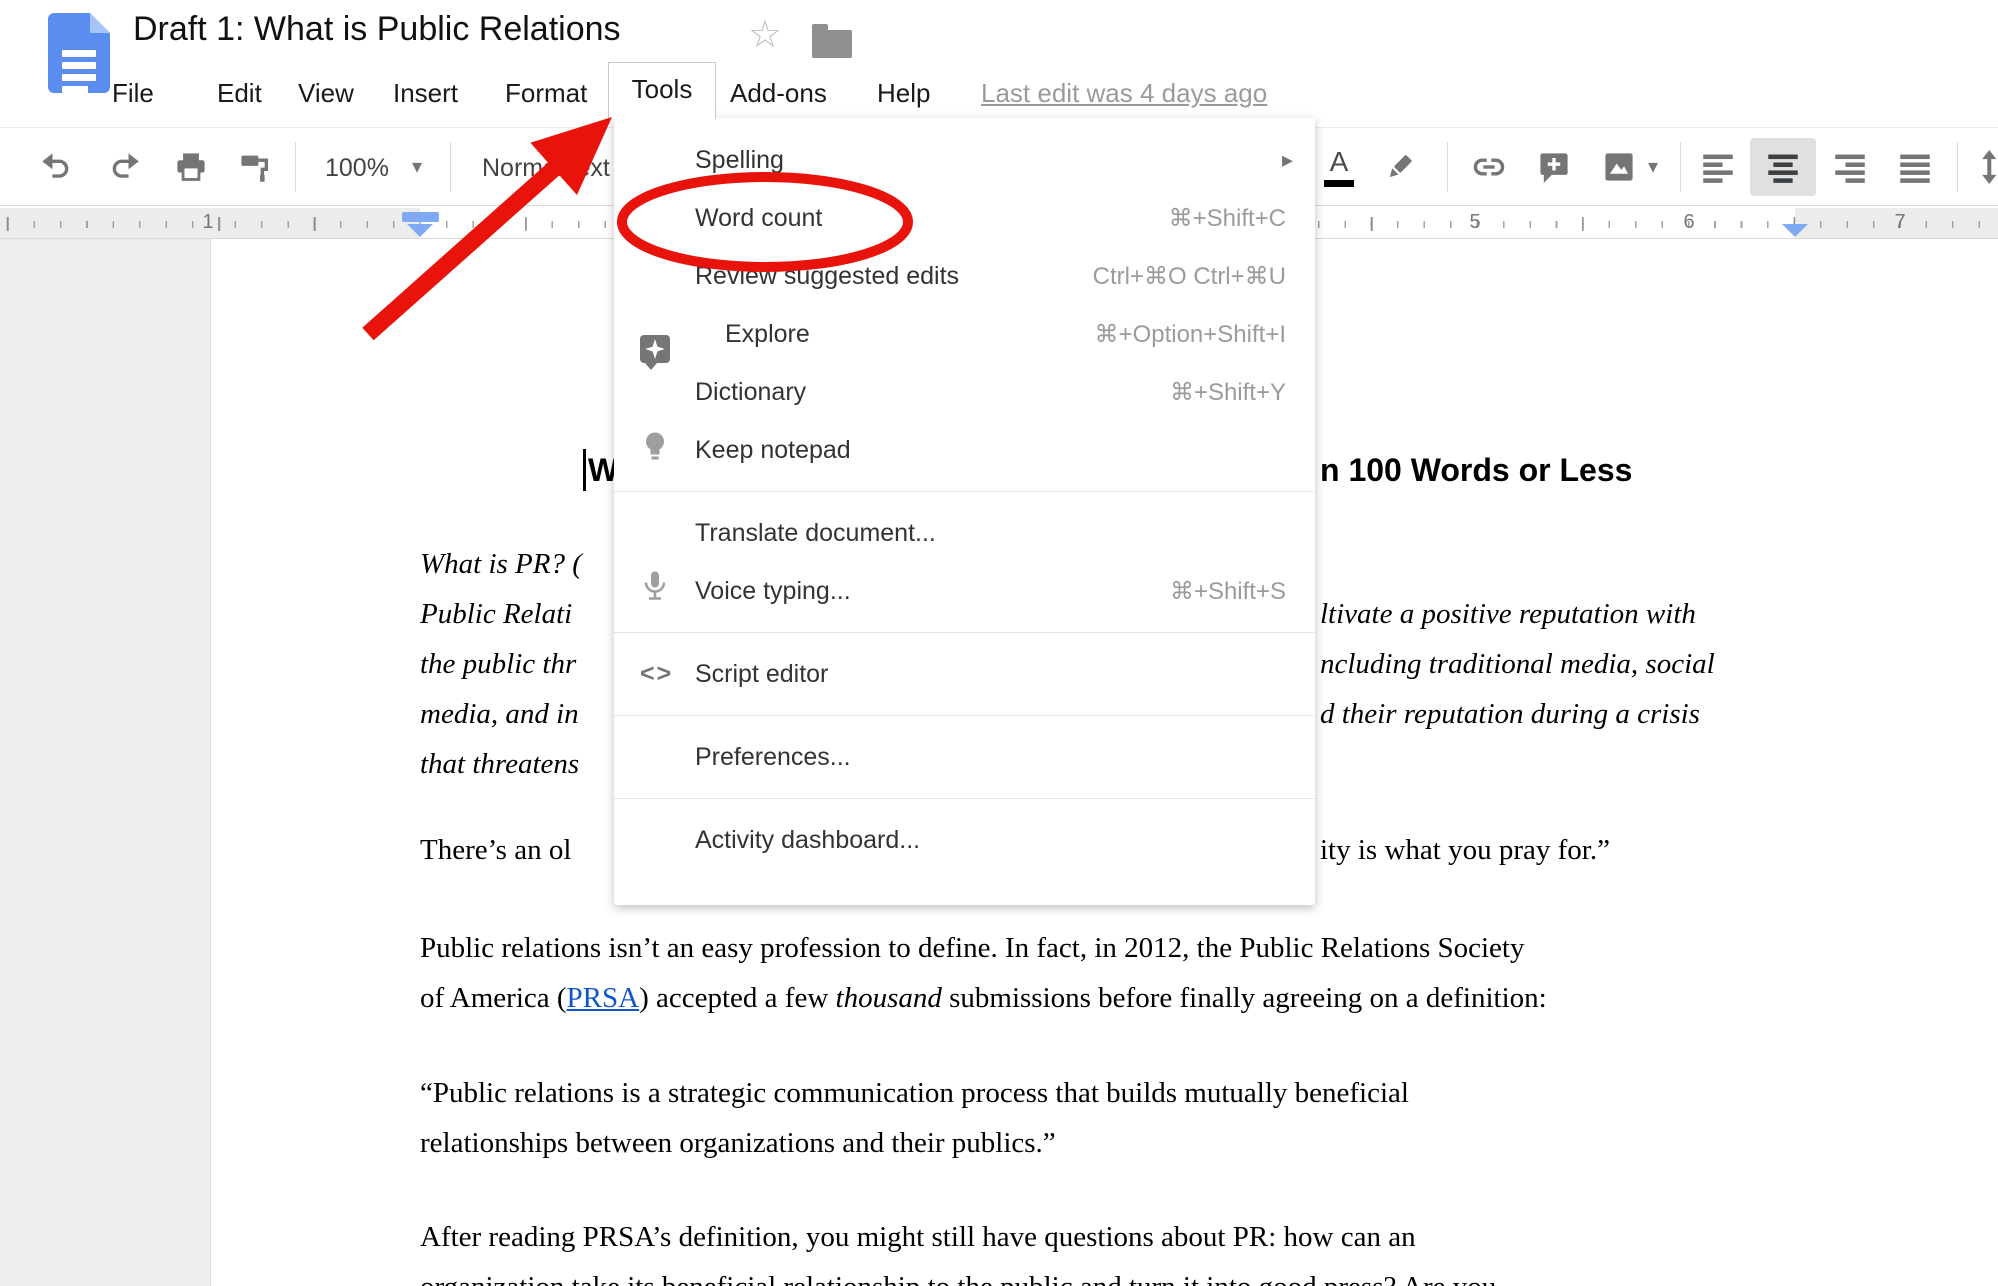  I want to click on menu-item-word-count: Word count ⌘+Shift+C, so click(964, 218).